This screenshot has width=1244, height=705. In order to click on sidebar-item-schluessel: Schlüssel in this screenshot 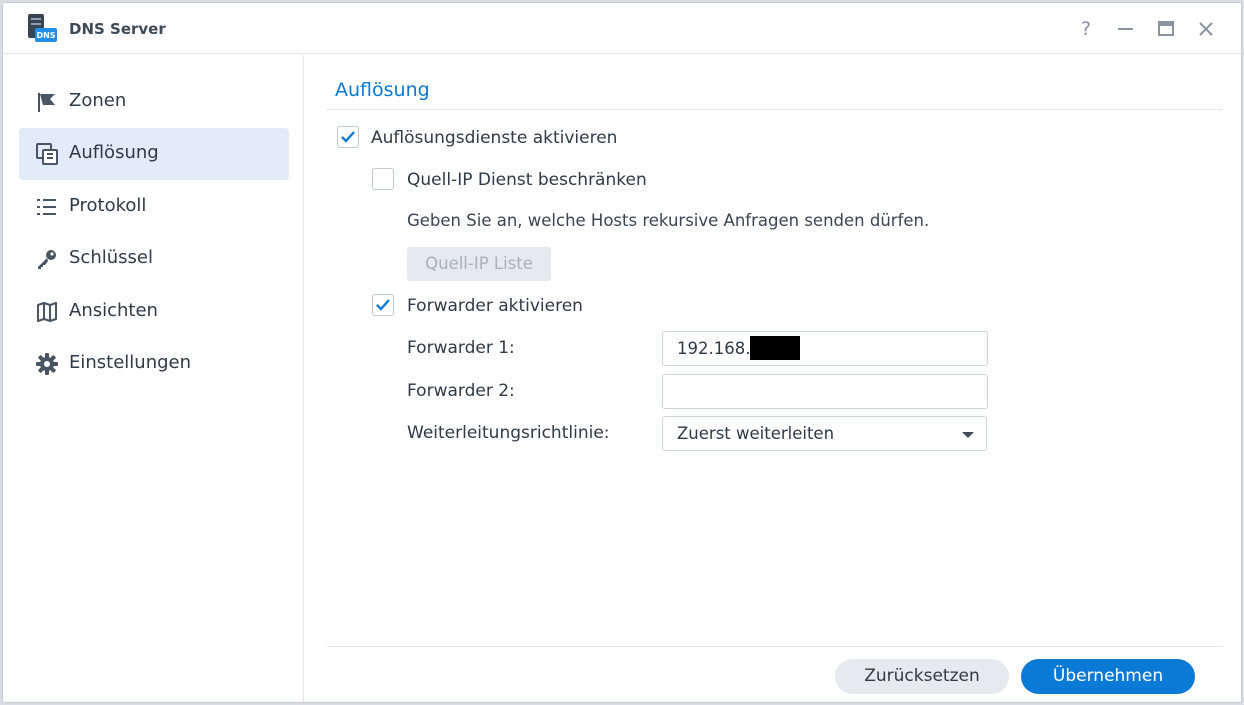, I will do `click(154, 259)`.